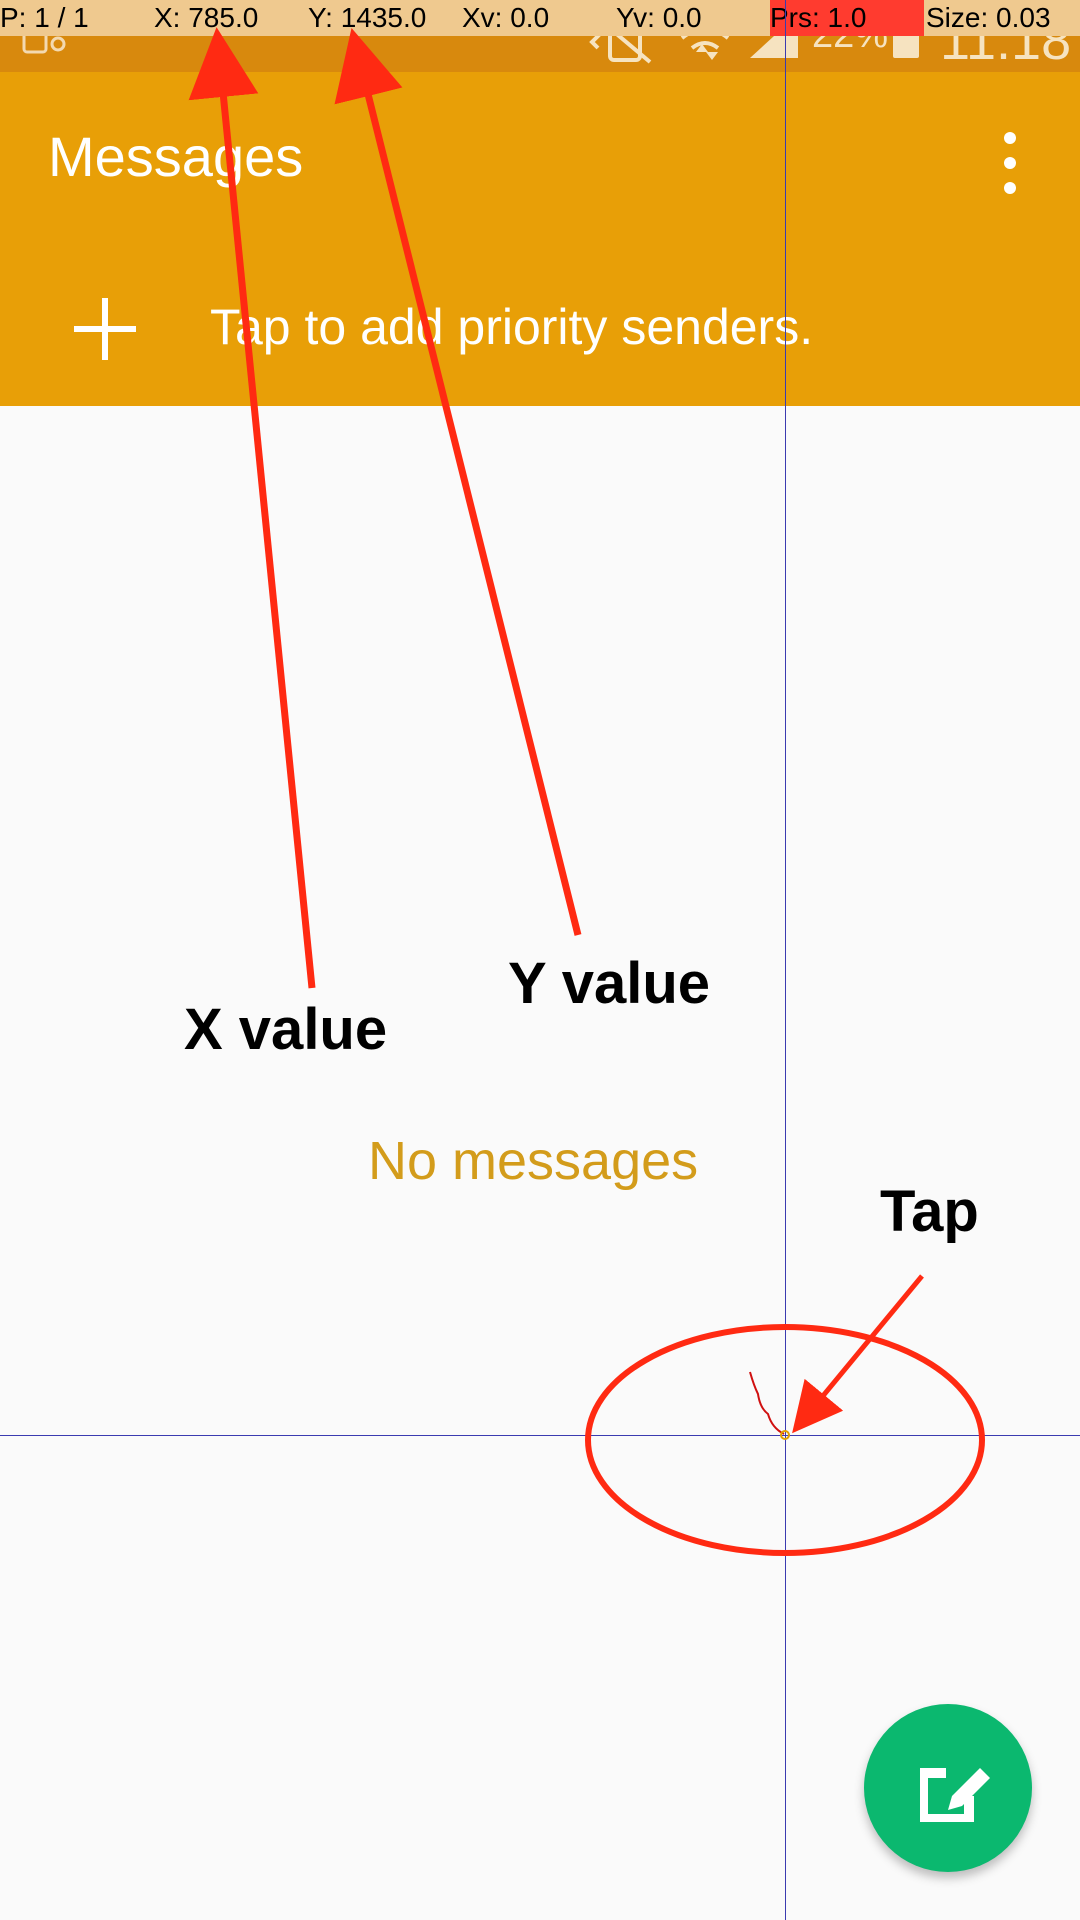 The width and height of the screenshot is (1080, 1920). What do you see at coordinates (286, 1029) in the screenshot?
I see `x-value-label: X value` at bounding box center [286, 1029].